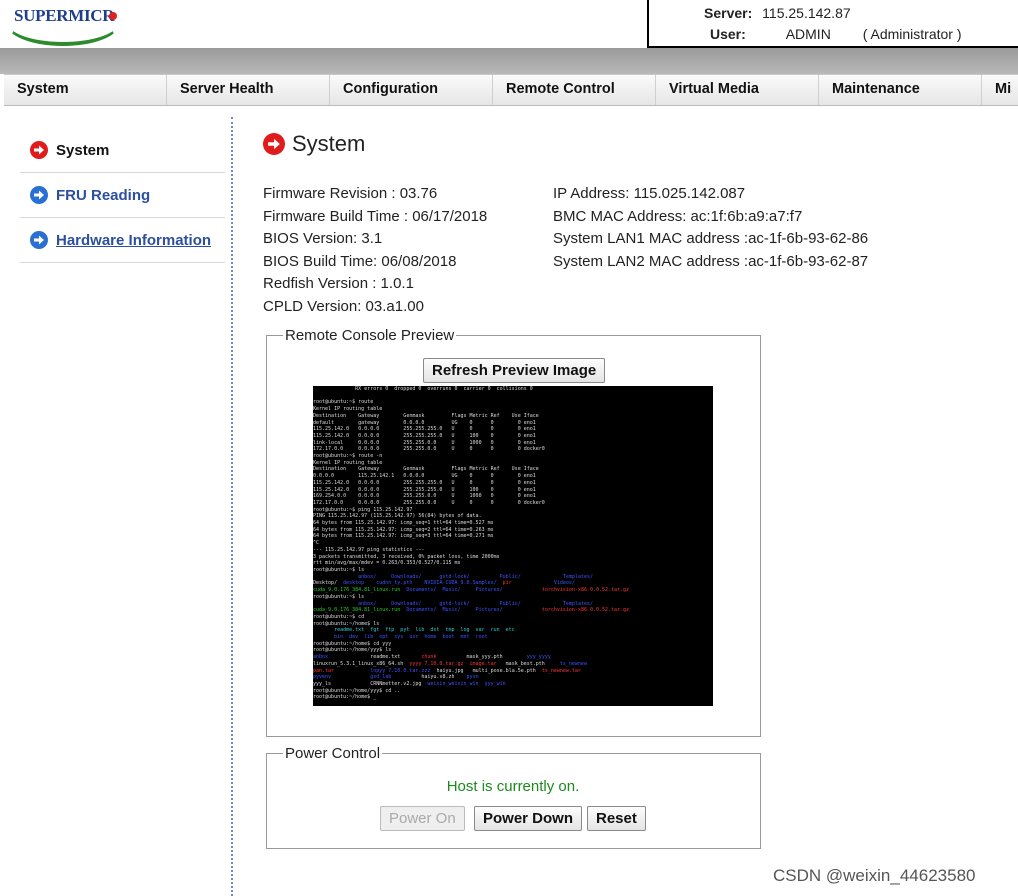 Image resolution: width=1018 pixels, height=896 pixels. I want to click on nav-remote-control: Remote Control, so click(574, 90).